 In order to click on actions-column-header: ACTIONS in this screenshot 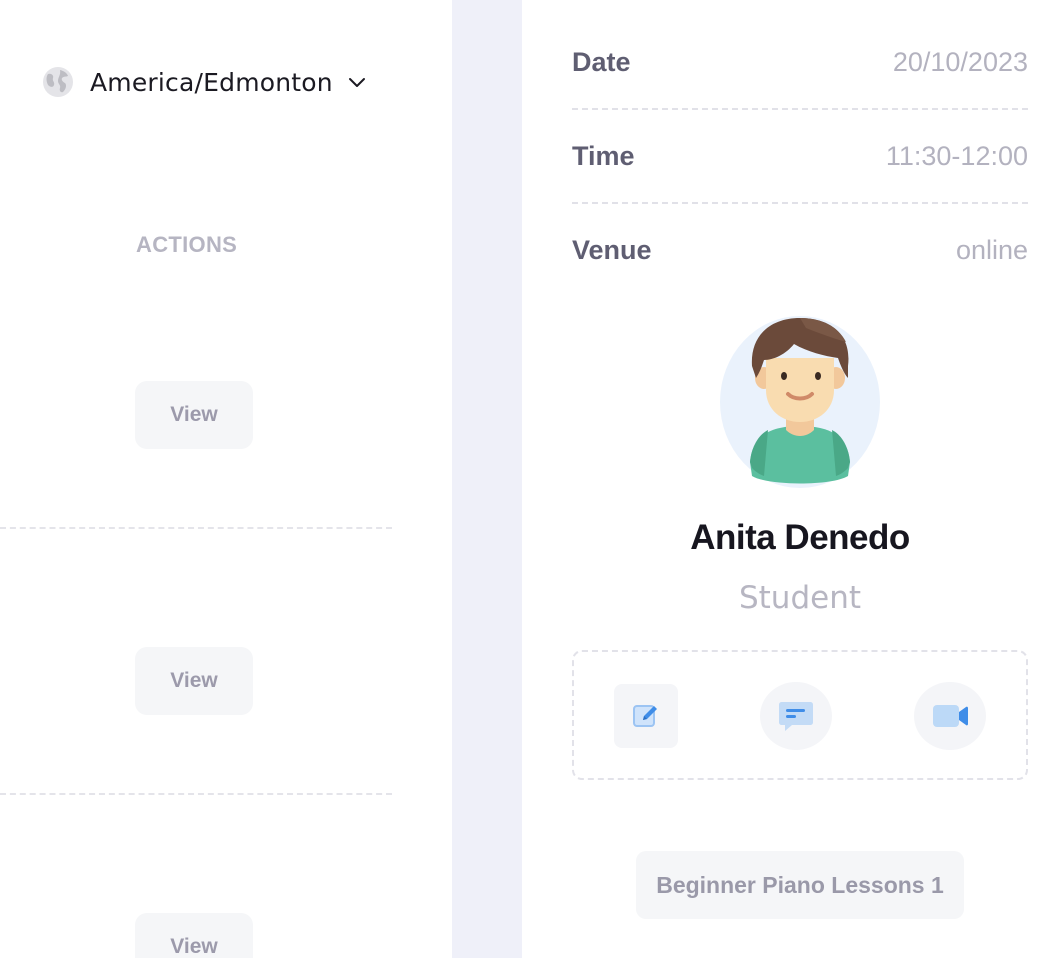, I will do `click(187, 244)`.